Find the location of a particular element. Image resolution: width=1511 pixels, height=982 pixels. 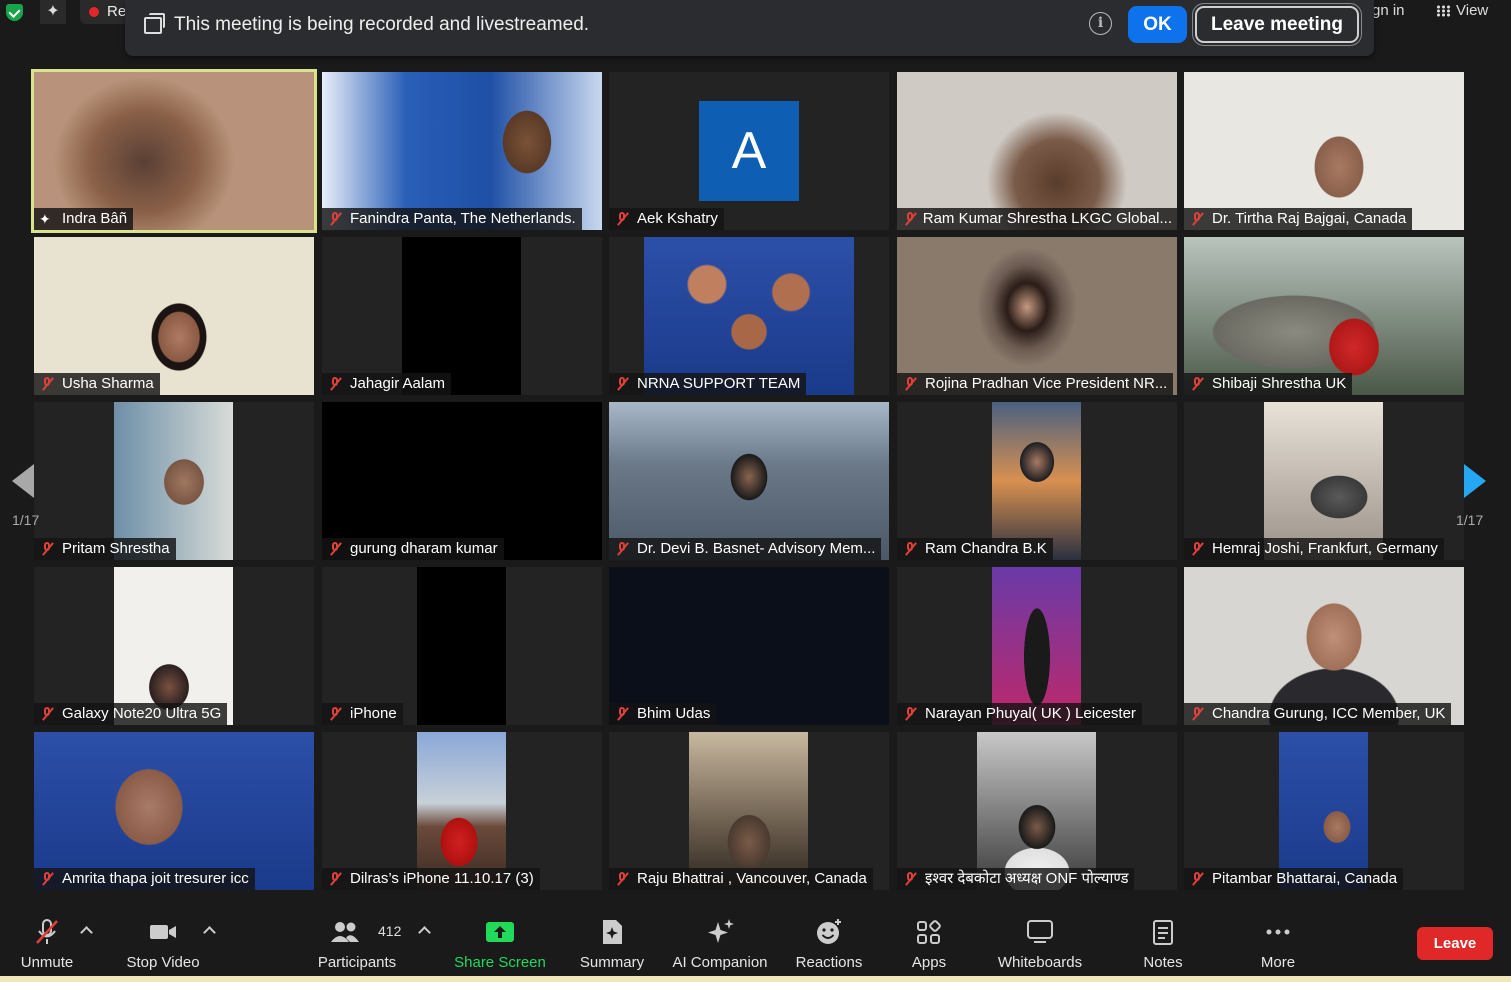

video-tile: Fanindra Panta, The Netherlands. is located at coordinates (462, 151).